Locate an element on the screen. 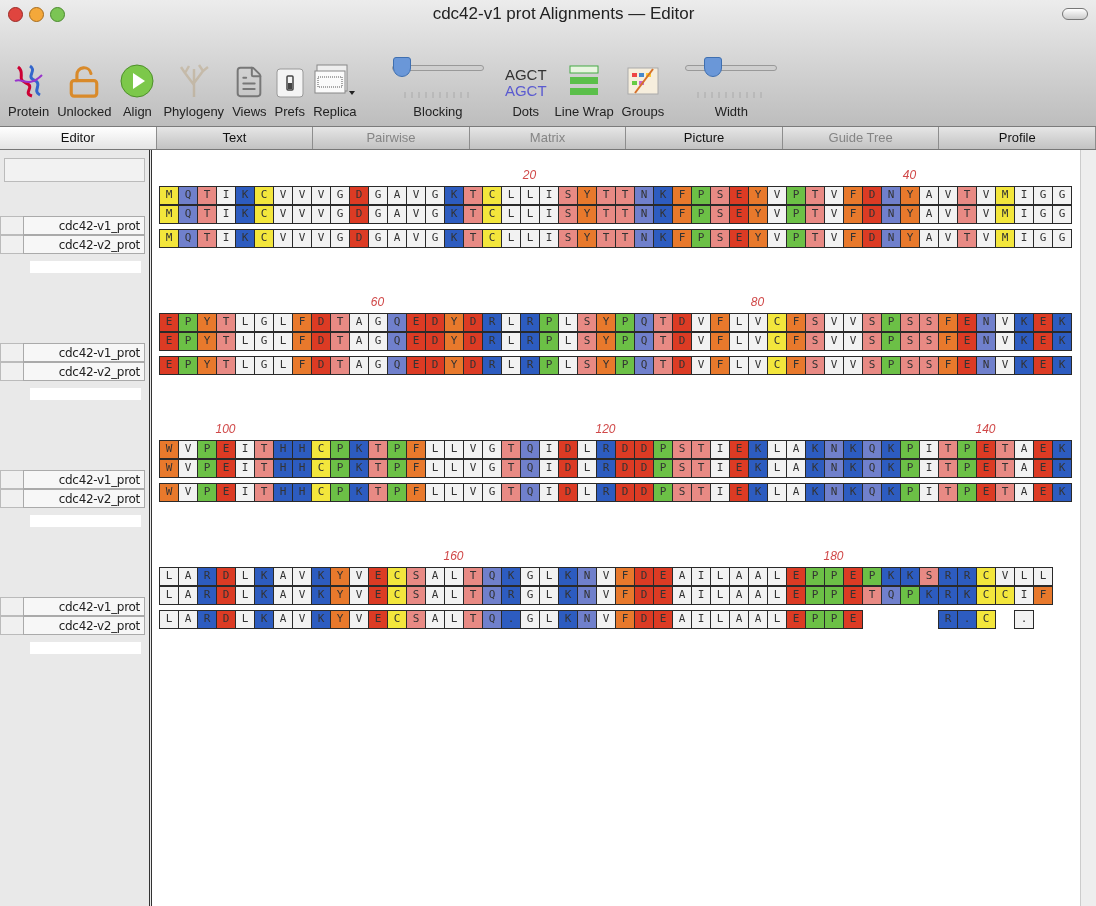 The height and width of the screenshot is (906, 1096). toolbar-button: Replica is located at coordinates (334, 89).